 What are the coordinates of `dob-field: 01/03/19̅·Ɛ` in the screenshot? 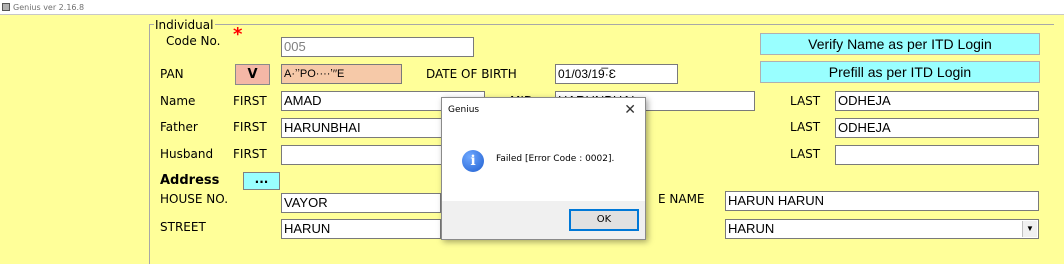 It's located at (616, 74).